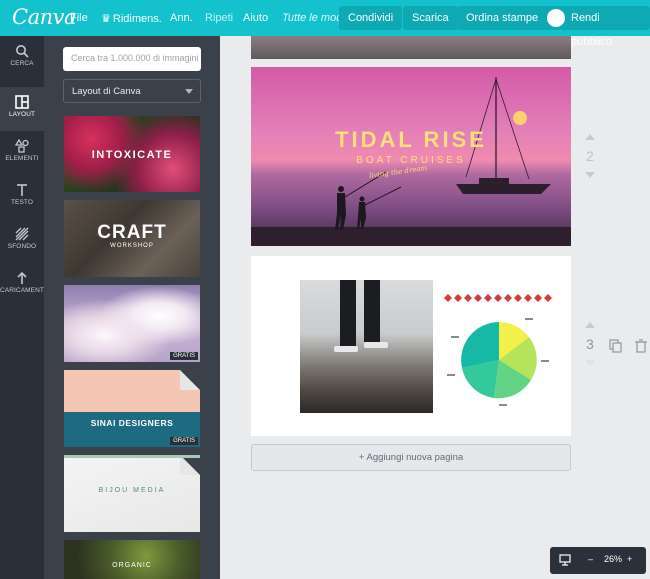 The image size is (650, 579). I want to click on pie-chart-graphic, so click(501, 360).